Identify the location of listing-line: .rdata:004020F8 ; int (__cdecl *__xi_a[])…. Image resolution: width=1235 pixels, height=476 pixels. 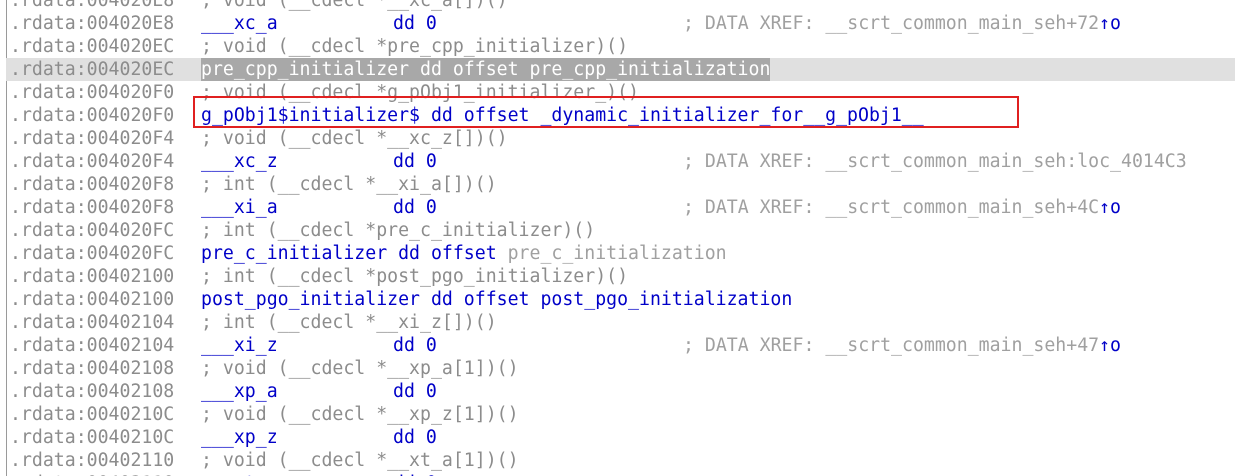
(617, 184).